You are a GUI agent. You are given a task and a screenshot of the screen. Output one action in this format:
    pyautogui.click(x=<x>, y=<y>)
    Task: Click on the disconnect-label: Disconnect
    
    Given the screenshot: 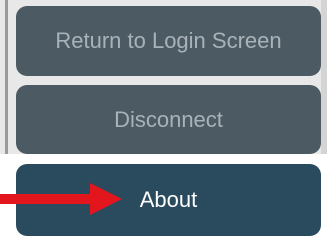 What is the action you would take?
    pyautogui.click(x=168, y=119)
    